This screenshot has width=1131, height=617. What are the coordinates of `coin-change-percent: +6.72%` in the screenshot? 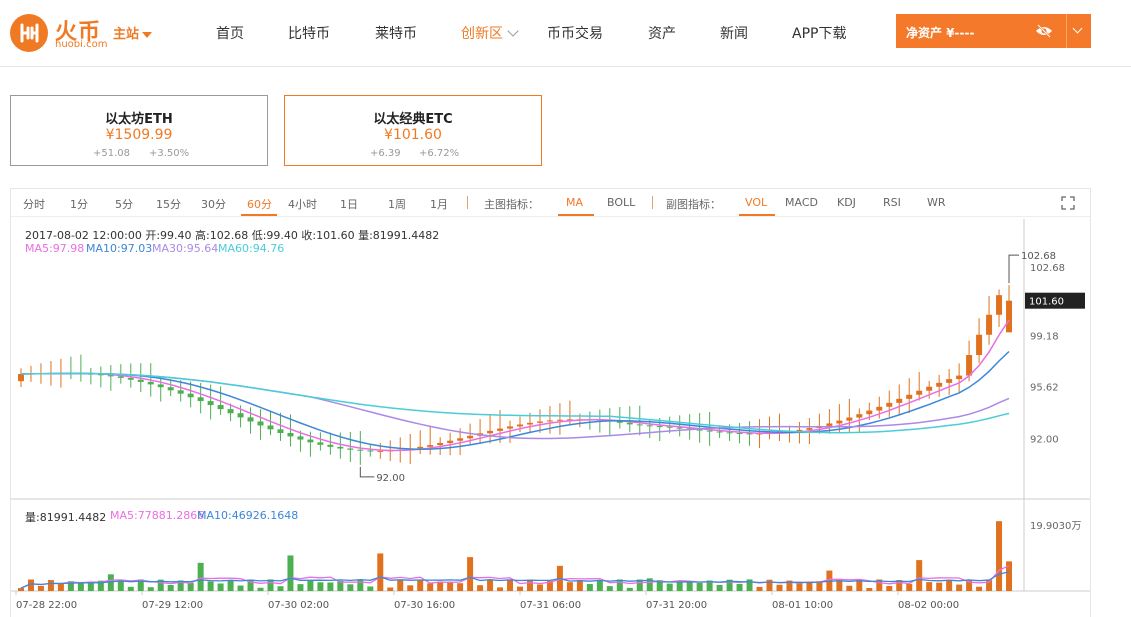 It's located at (439, 153).